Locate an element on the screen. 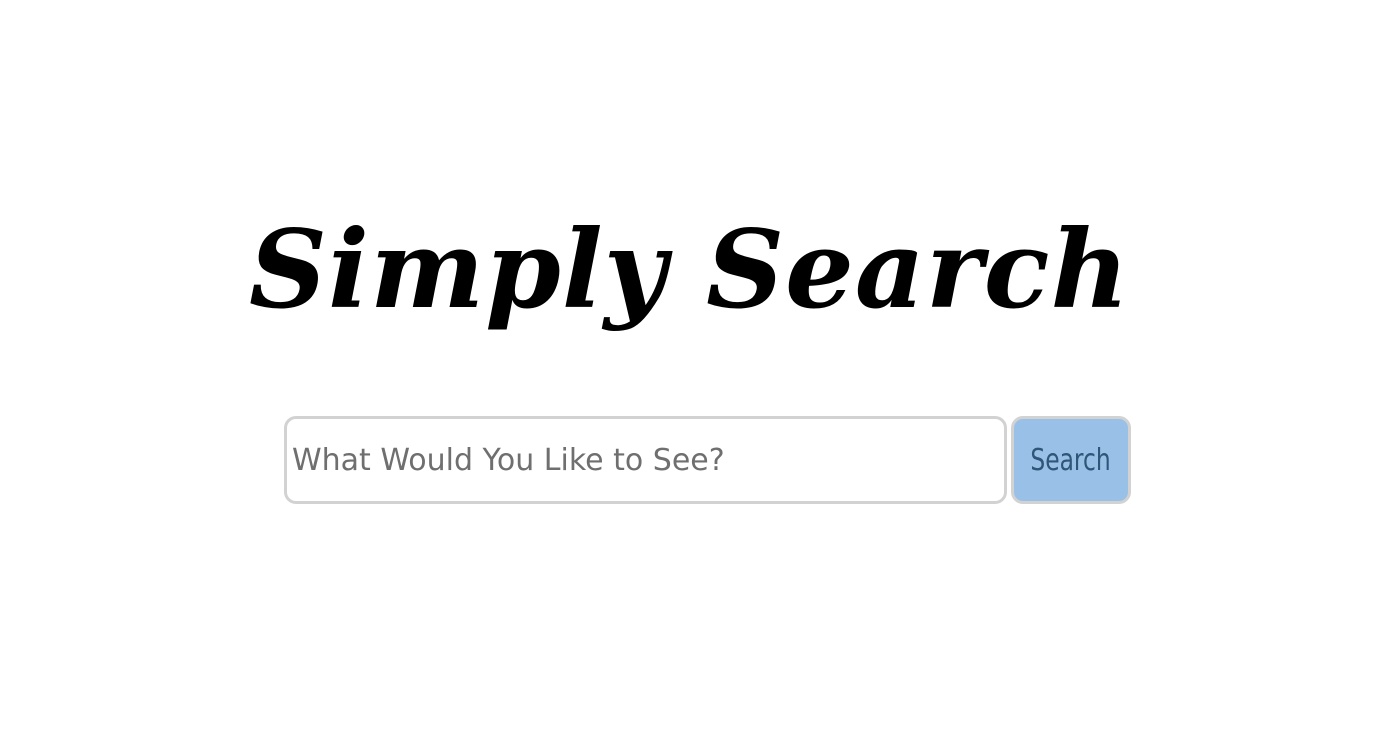  search-button-label: Search is located at coordinates (1071, 460).